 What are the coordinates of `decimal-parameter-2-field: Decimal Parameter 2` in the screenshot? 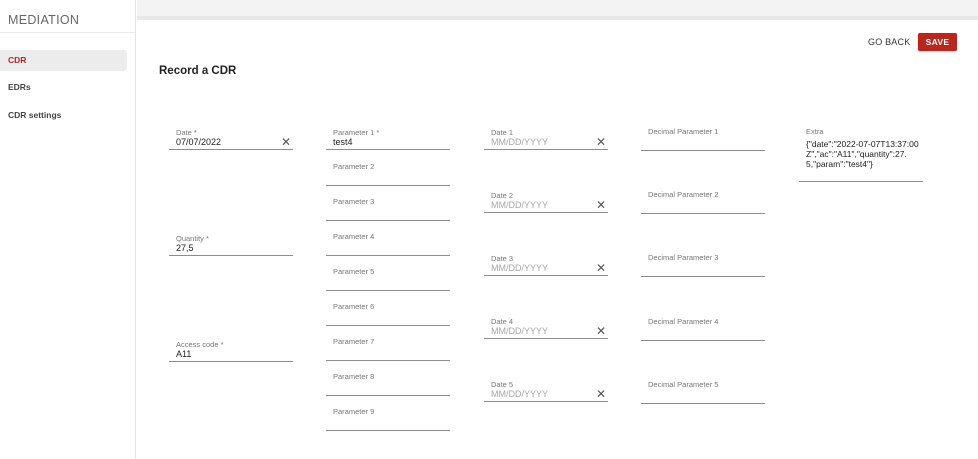 It's located at (703, 202).